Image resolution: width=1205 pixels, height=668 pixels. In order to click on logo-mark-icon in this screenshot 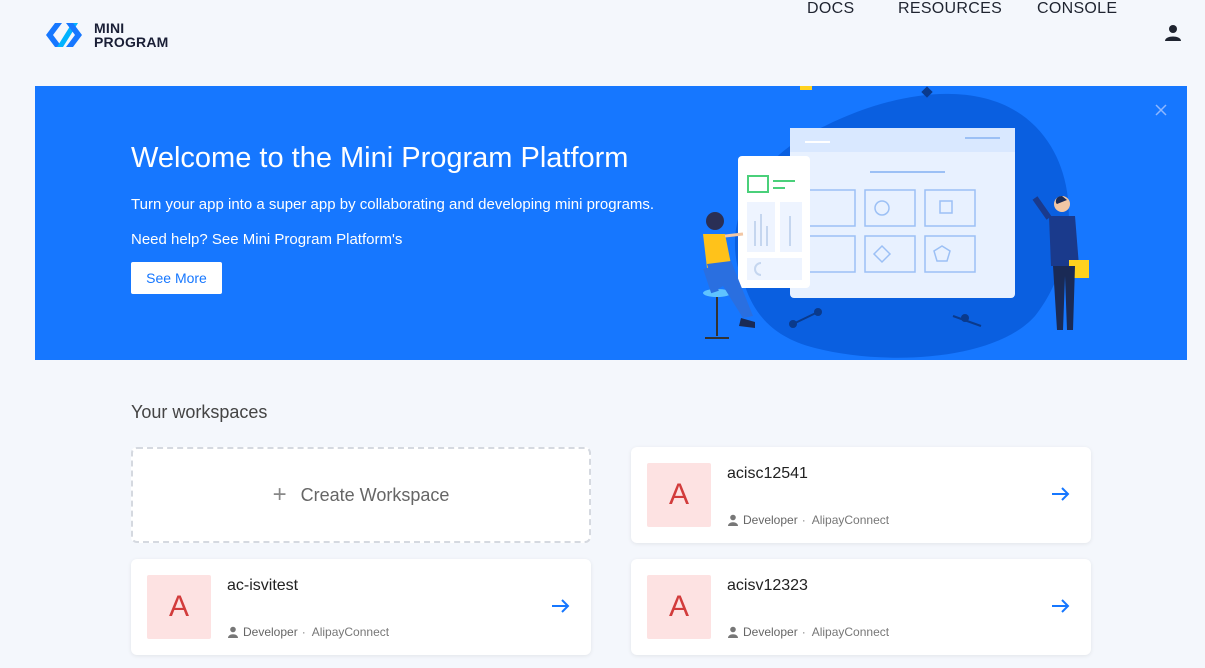, I will do `click(64, 35)`.